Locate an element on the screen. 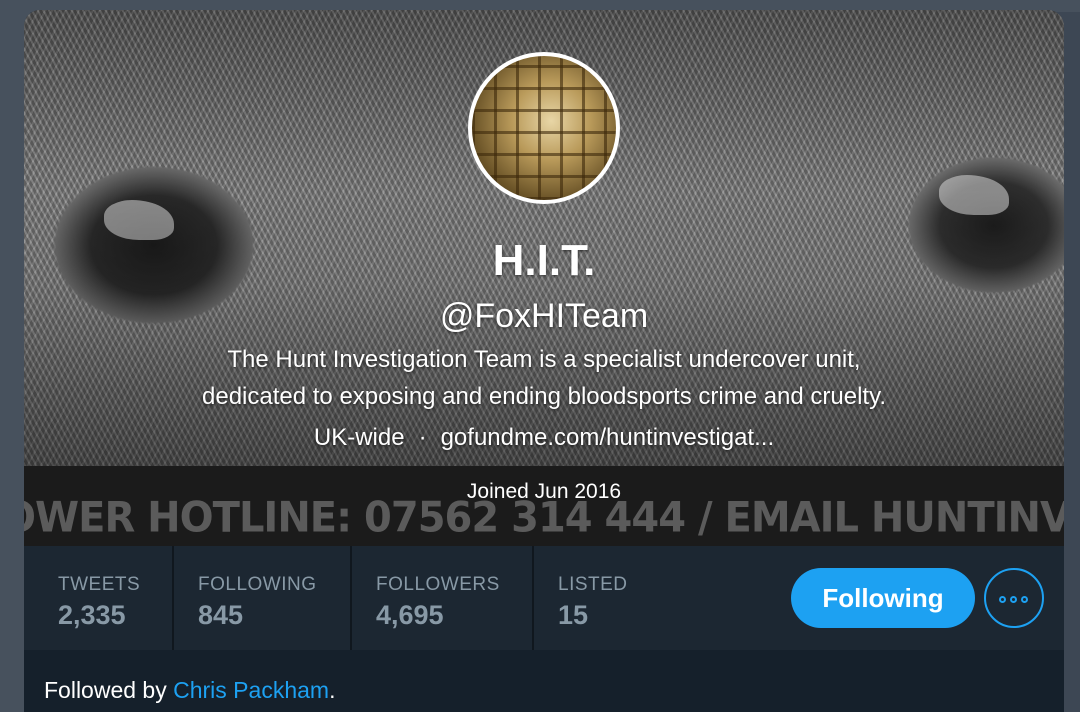 The height and width of the screenshot is (712, 1080). followed-by: Followed by Chris Packham. is located at coordinates (189, 690).